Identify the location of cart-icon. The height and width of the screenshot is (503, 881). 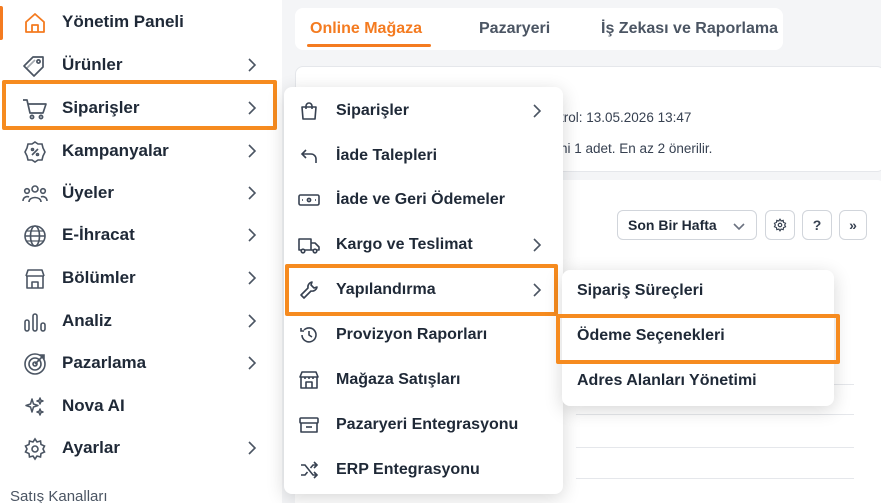
(35, 109).